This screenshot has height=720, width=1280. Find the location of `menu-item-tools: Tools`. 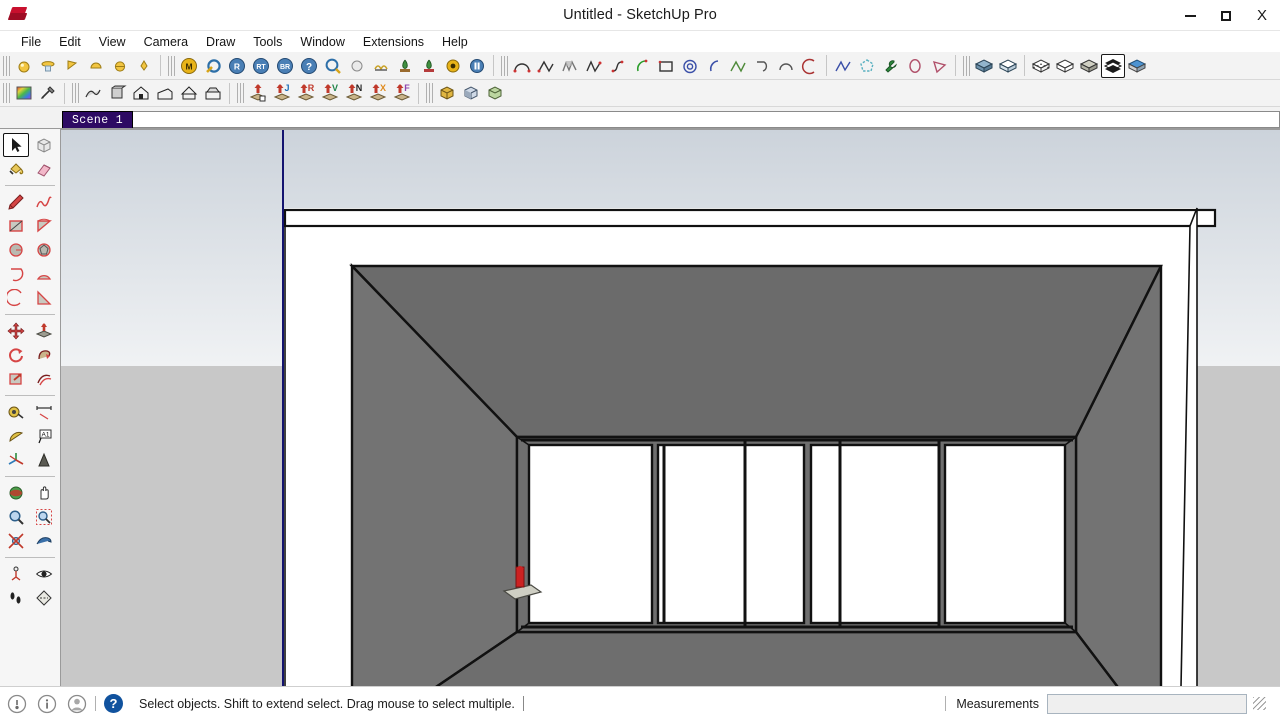

menu-item-tools: Tools is located at coordinates (267, 42).